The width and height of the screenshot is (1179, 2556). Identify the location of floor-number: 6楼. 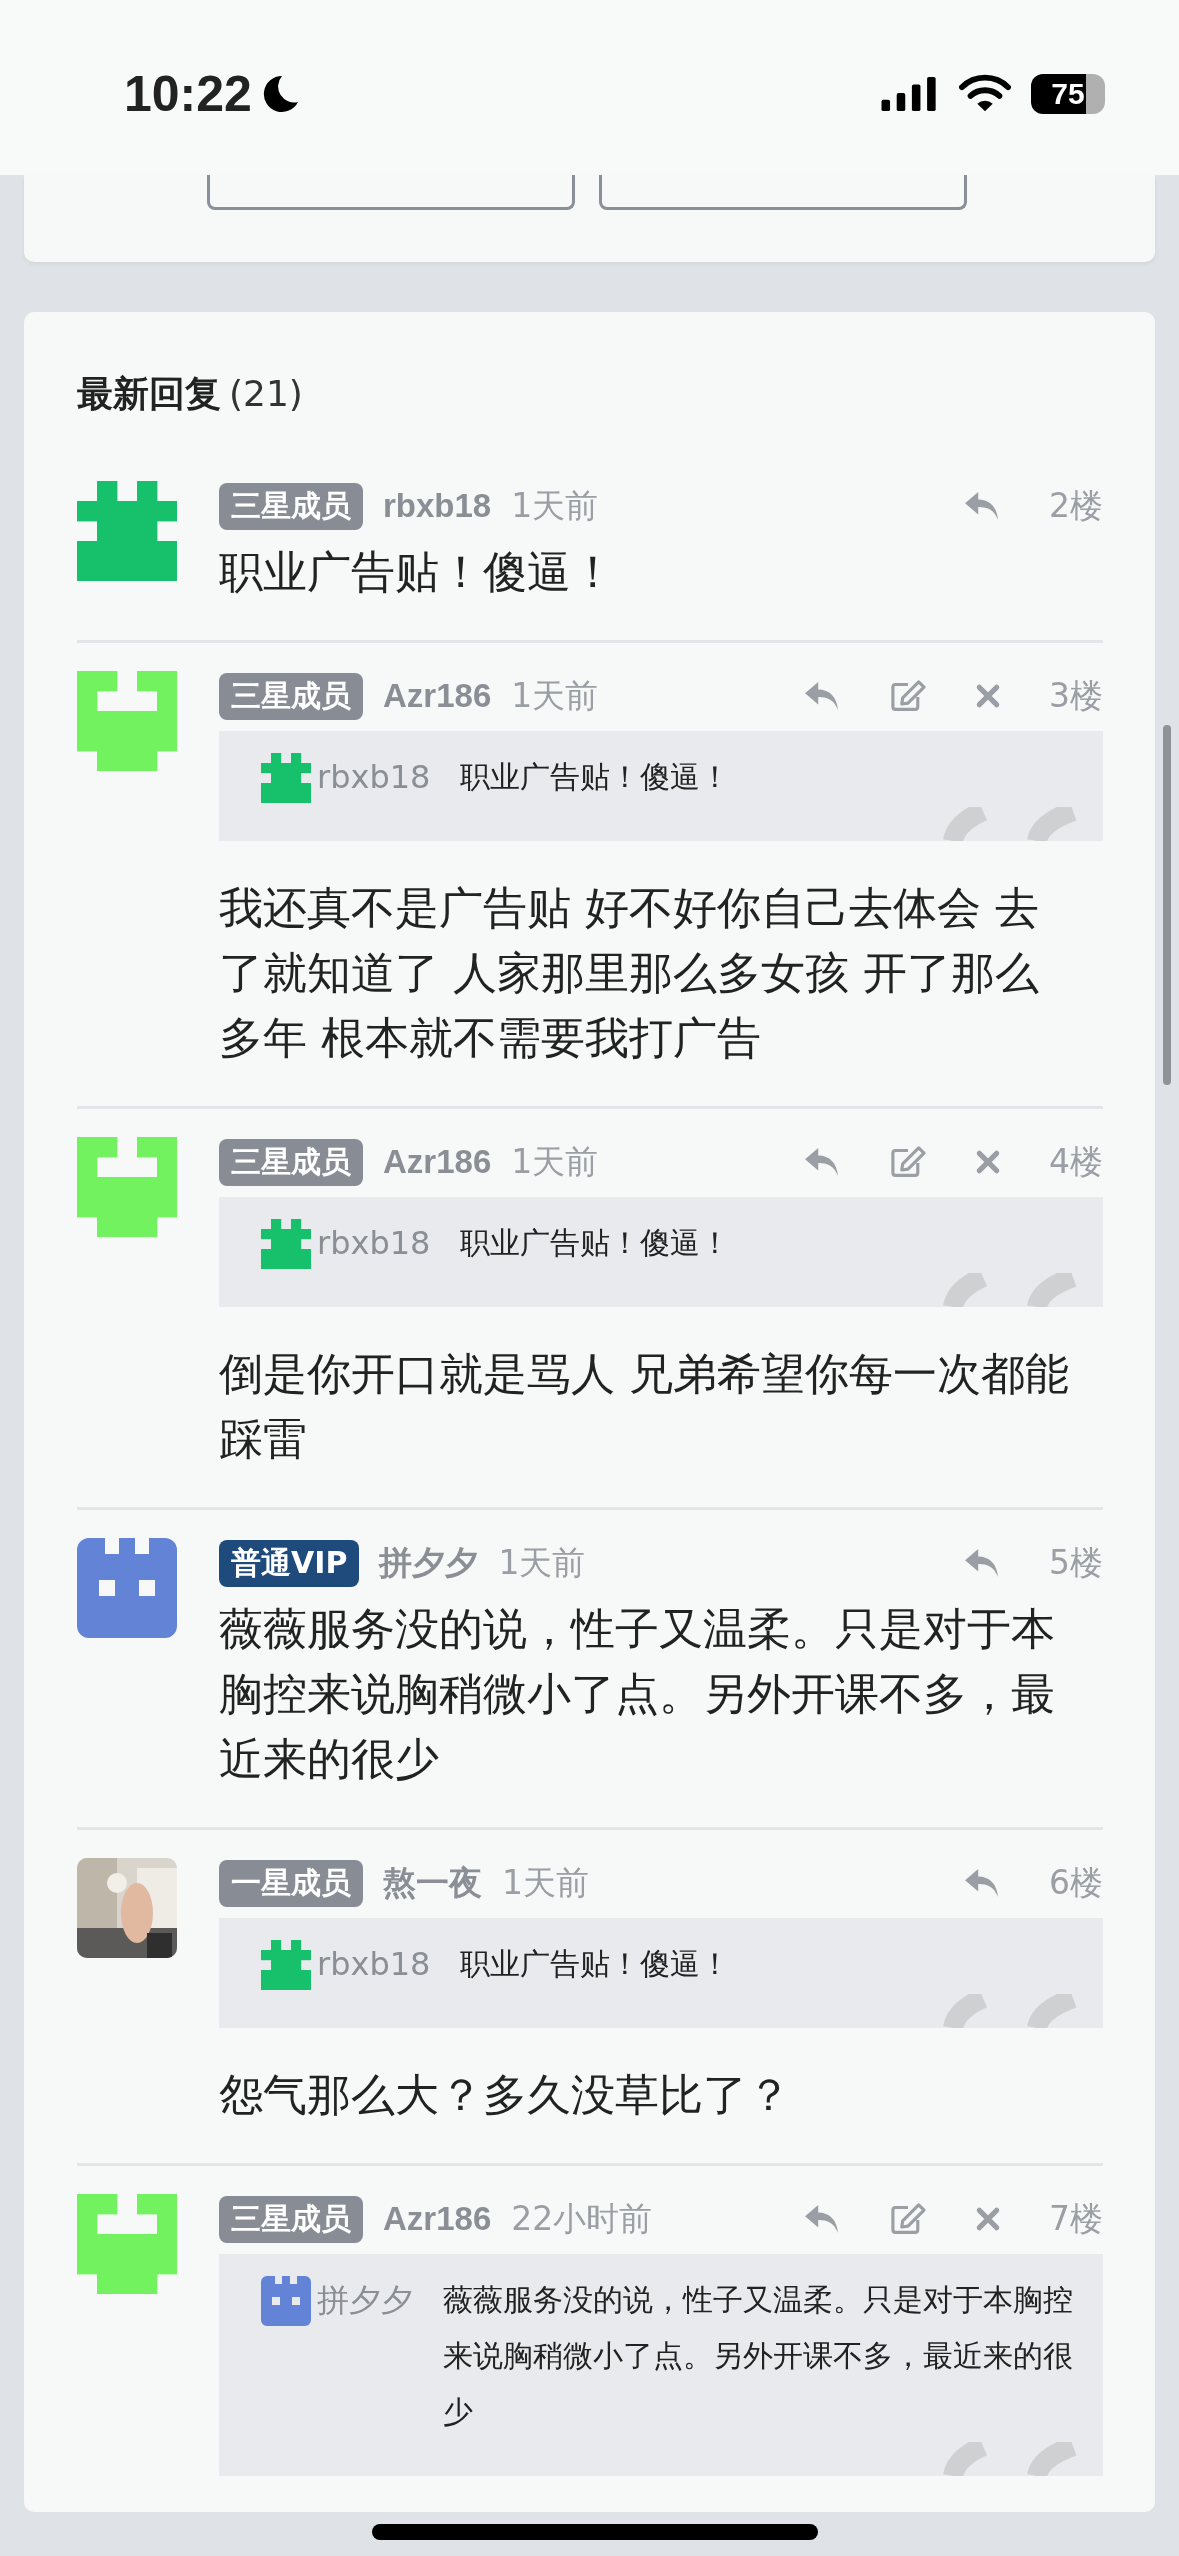
(1076, 1882).